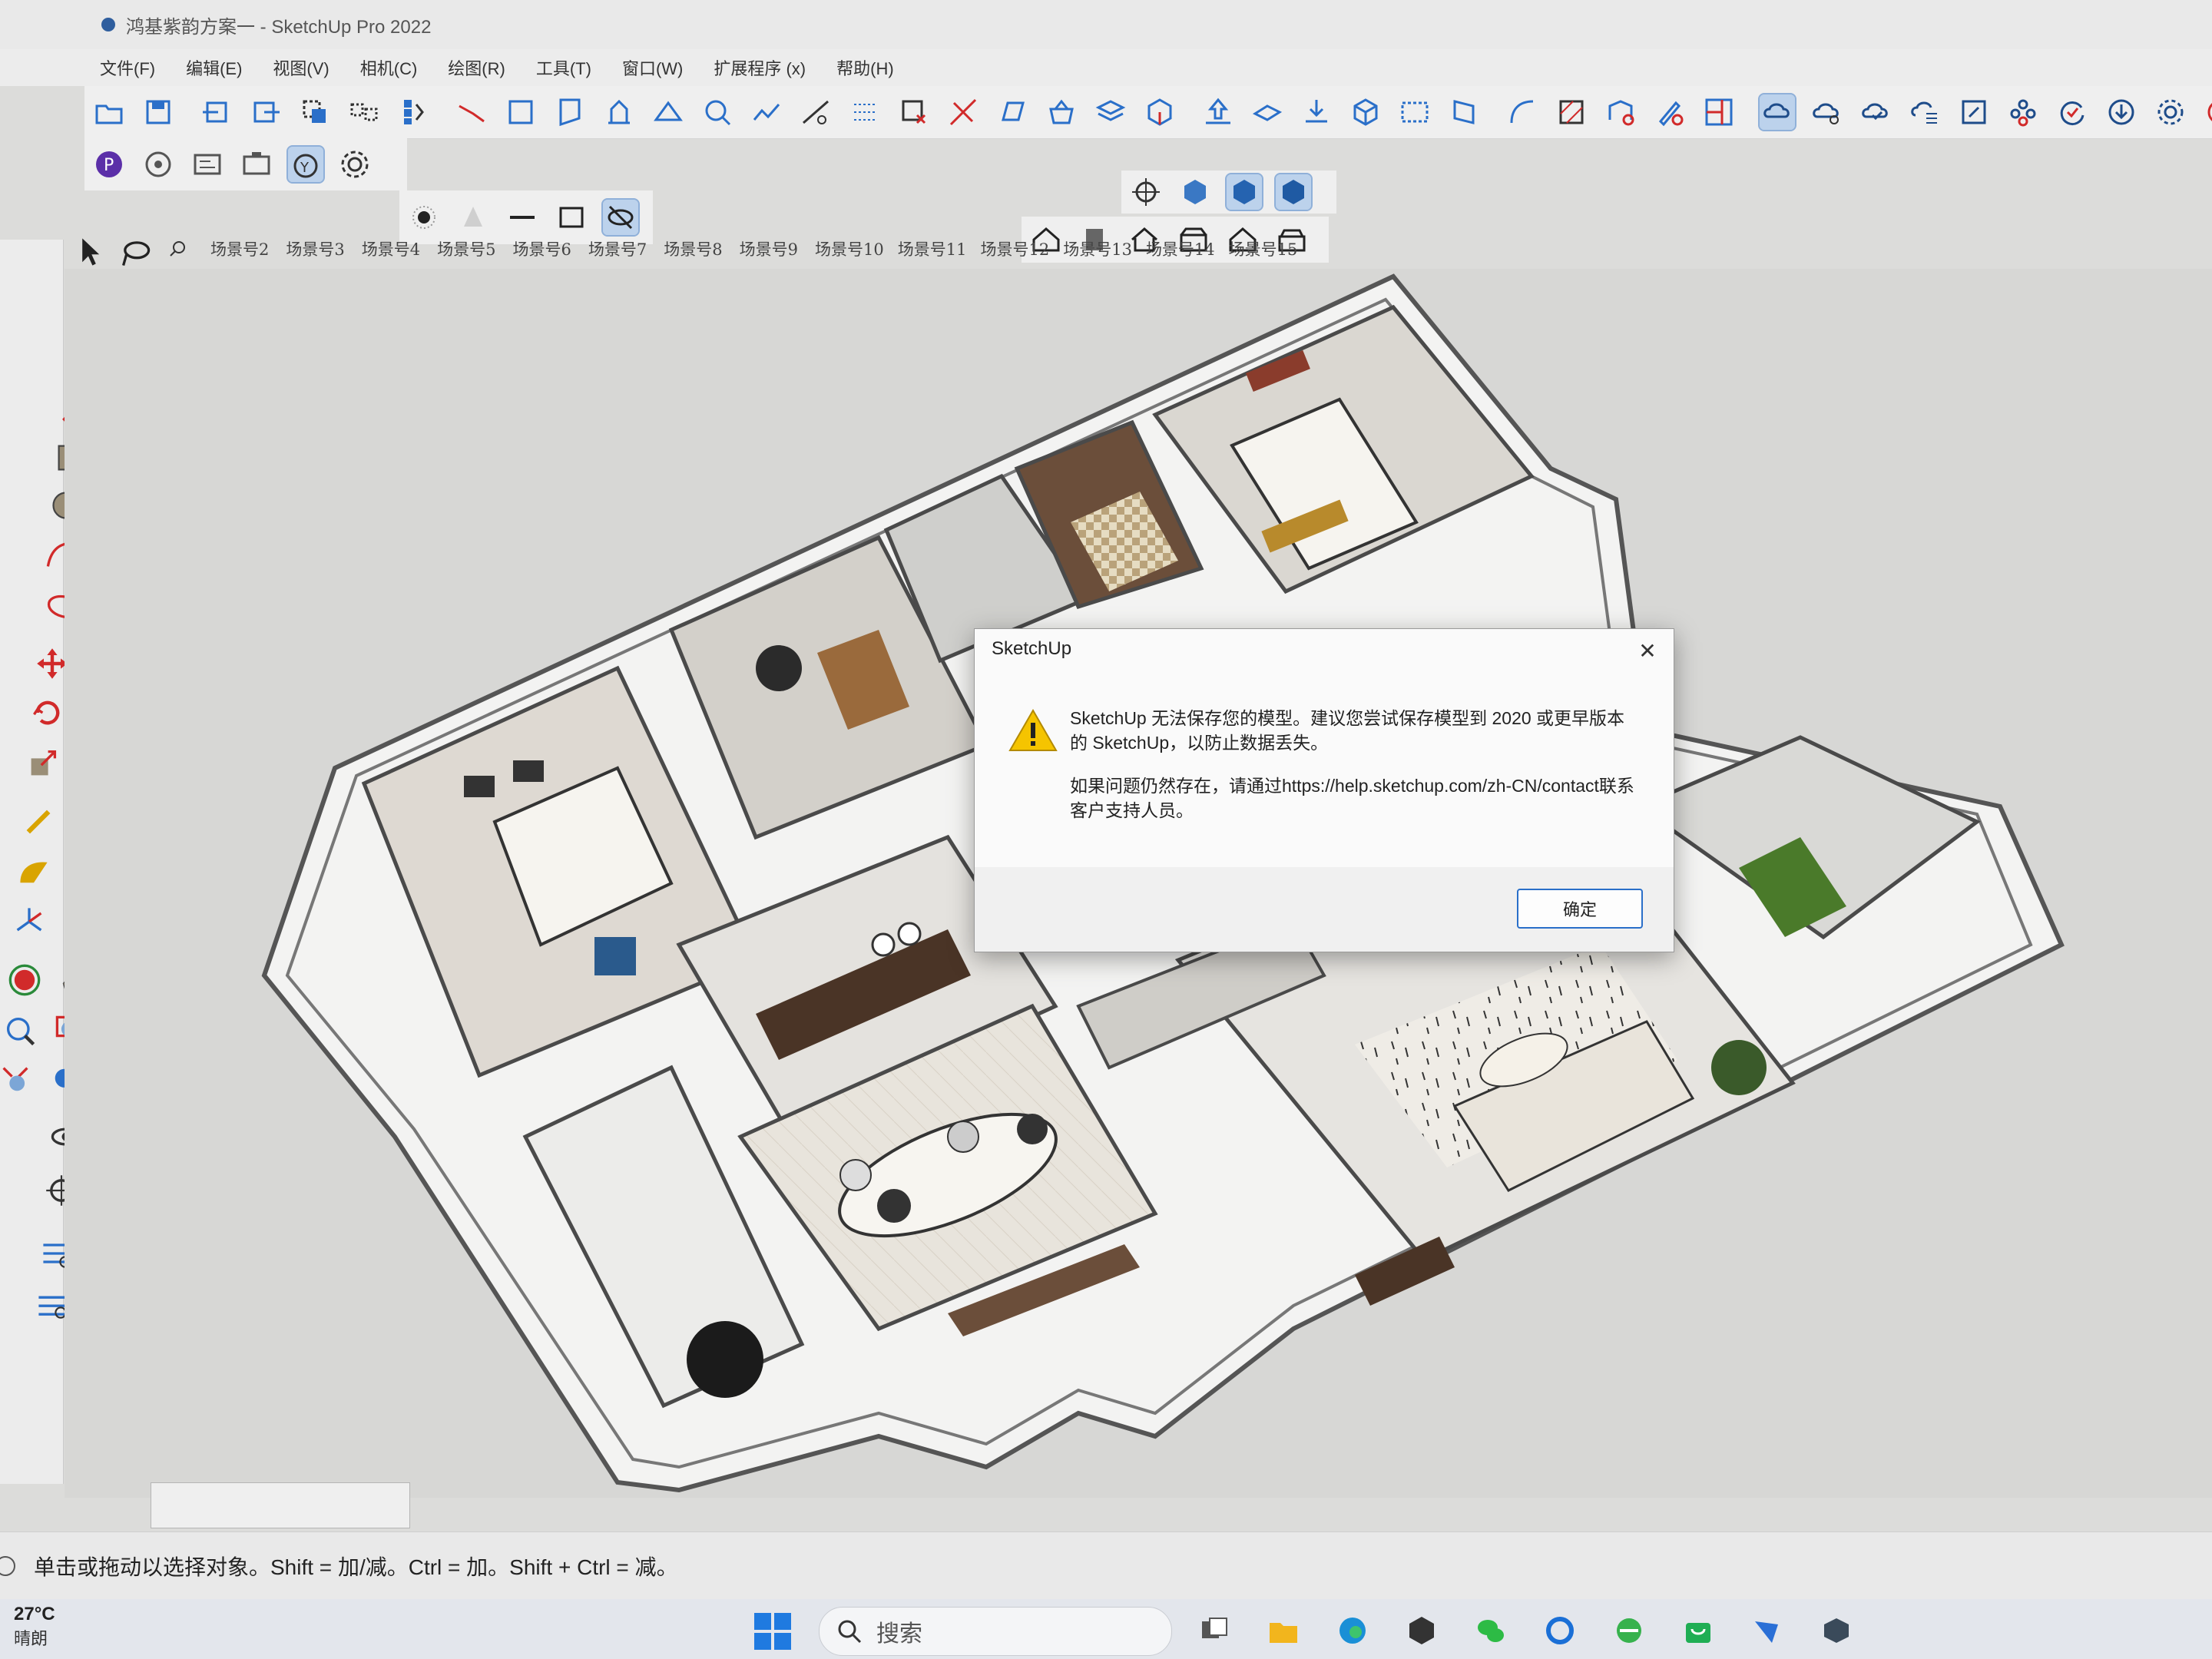 The height and width of the screenshot is (1659, 2212). I want to click on line-cut-icon, so click(815, 112).